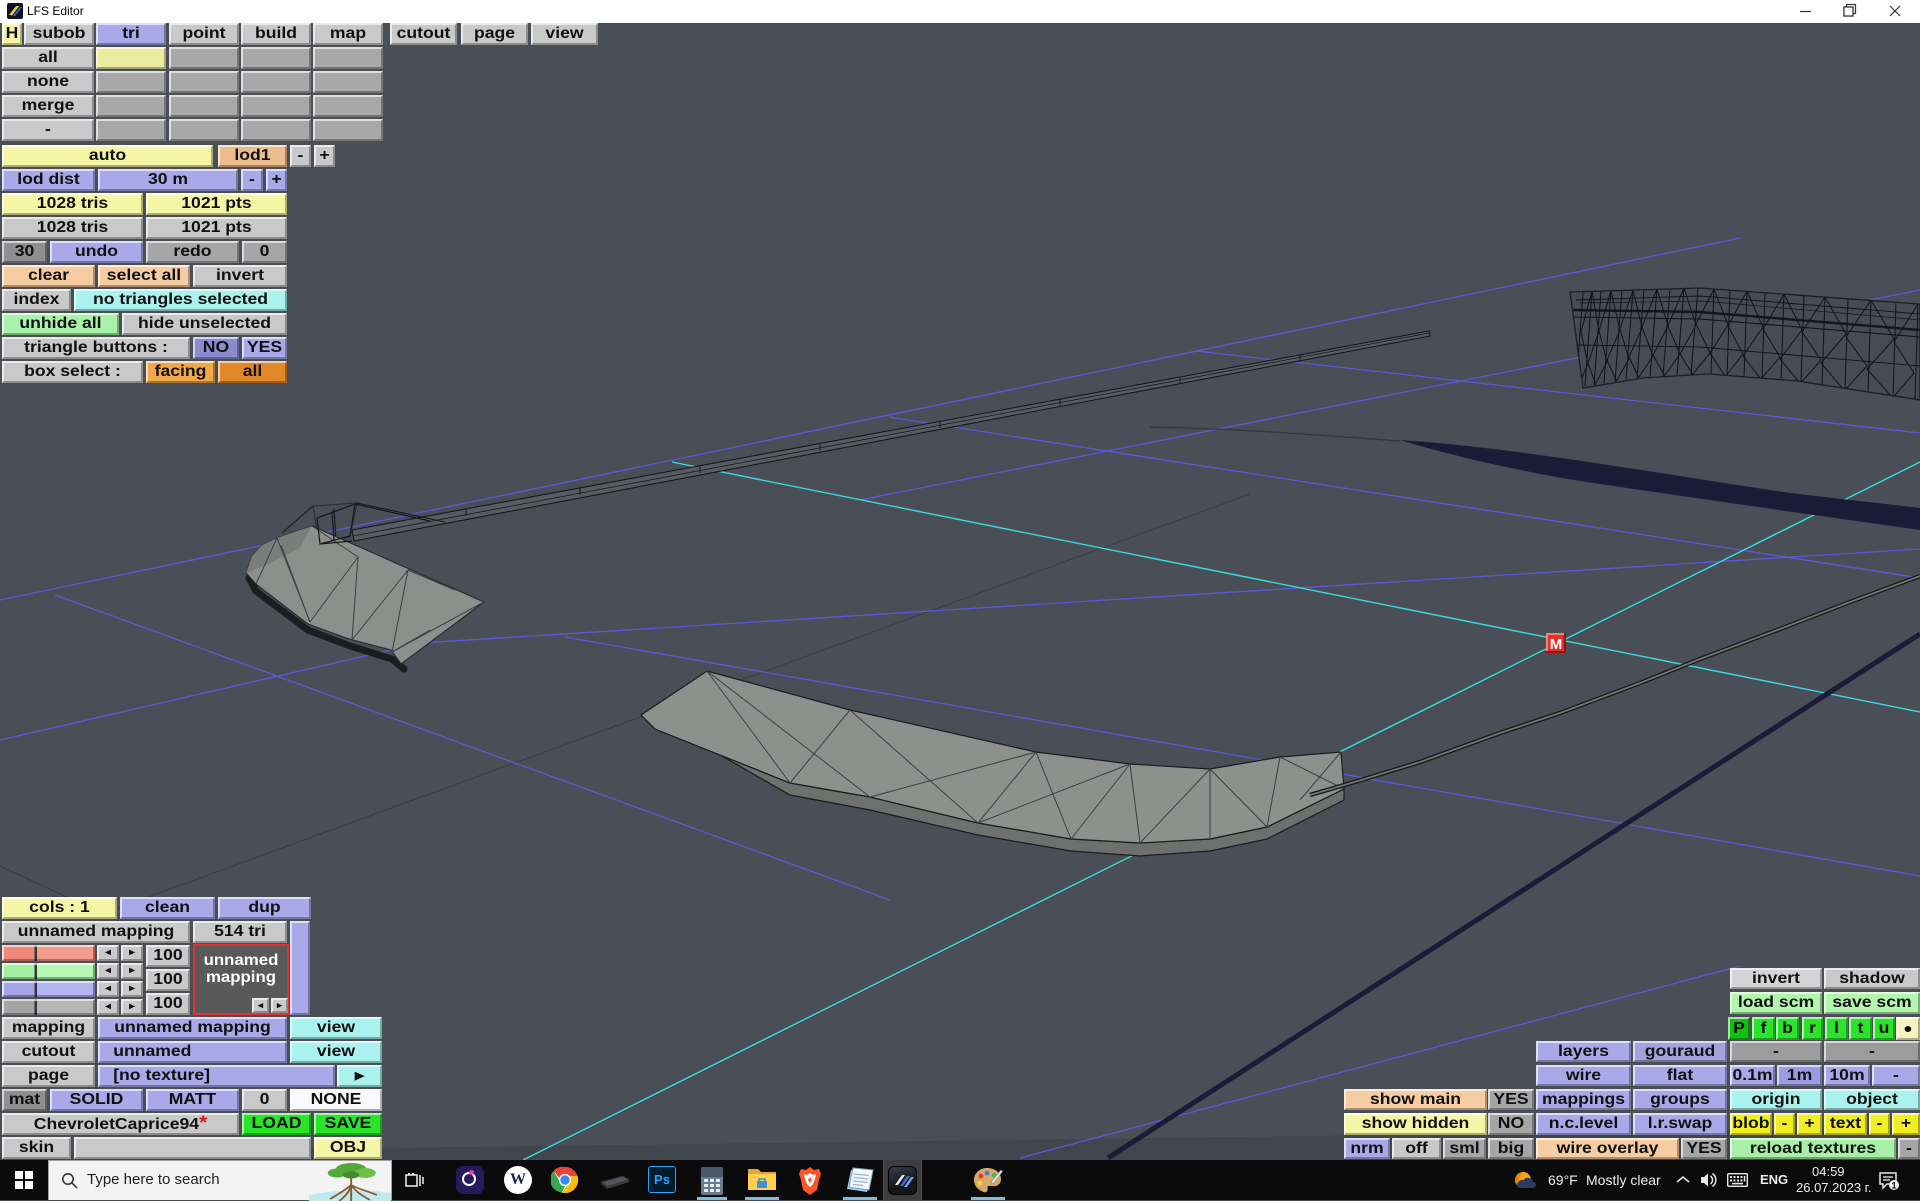  Describe the element at coordinates (1893, 1186) in the screenshot. I see `svg-text: 1` at that location.